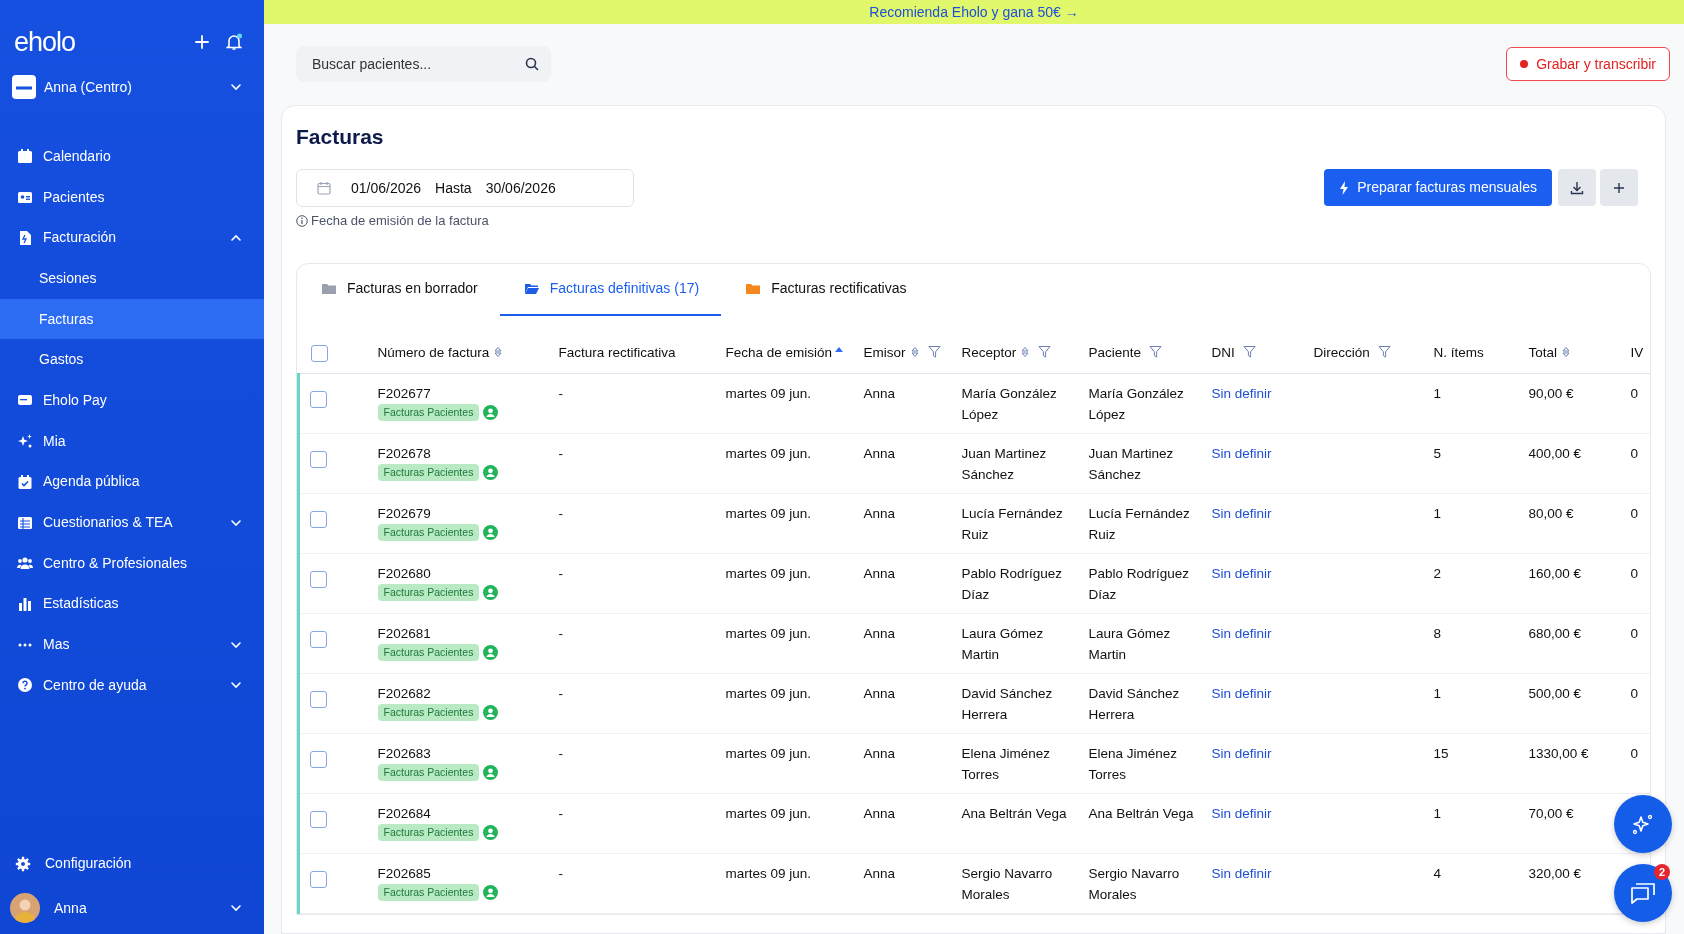  Describe the element at coordinates (25, 603) in the screenshot. I see `bar-chart-icon` at that location.